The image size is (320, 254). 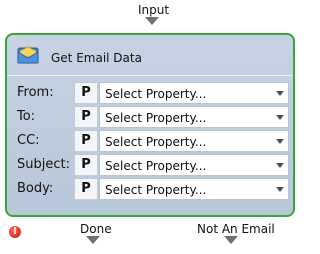 What do you see at coordinates (236, 229) in the screenshot?
I see `not-email-connector-label: Not An Email` at bounding box center [236, 229].